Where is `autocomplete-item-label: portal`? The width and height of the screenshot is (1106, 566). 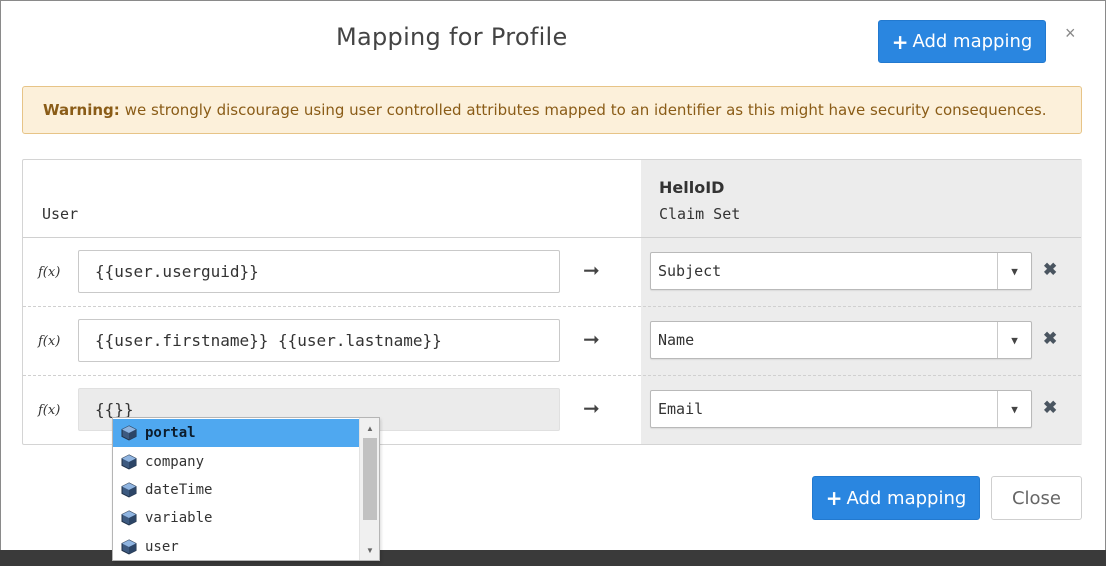
autocomplete-item-label: portal is located at coordinates (170, 433).